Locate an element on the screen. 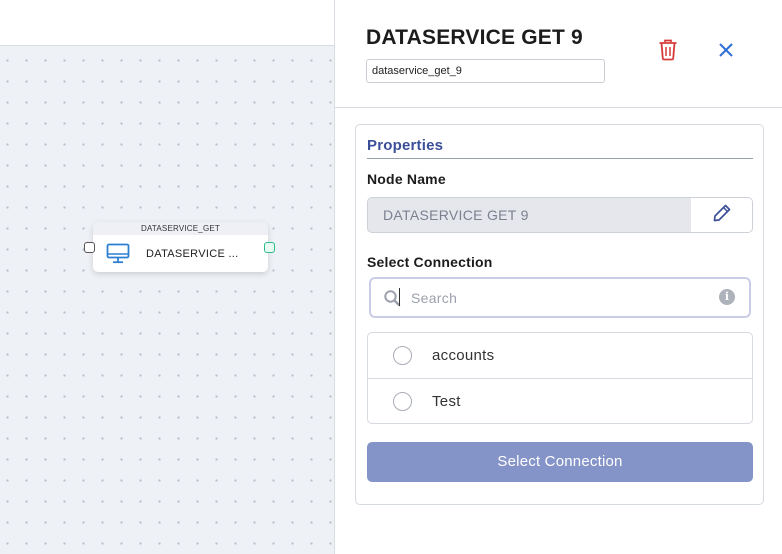 Image resolution: width=782 pixels, height=554 pixels. connection-label: accounts is located at coordinates (463, 355).